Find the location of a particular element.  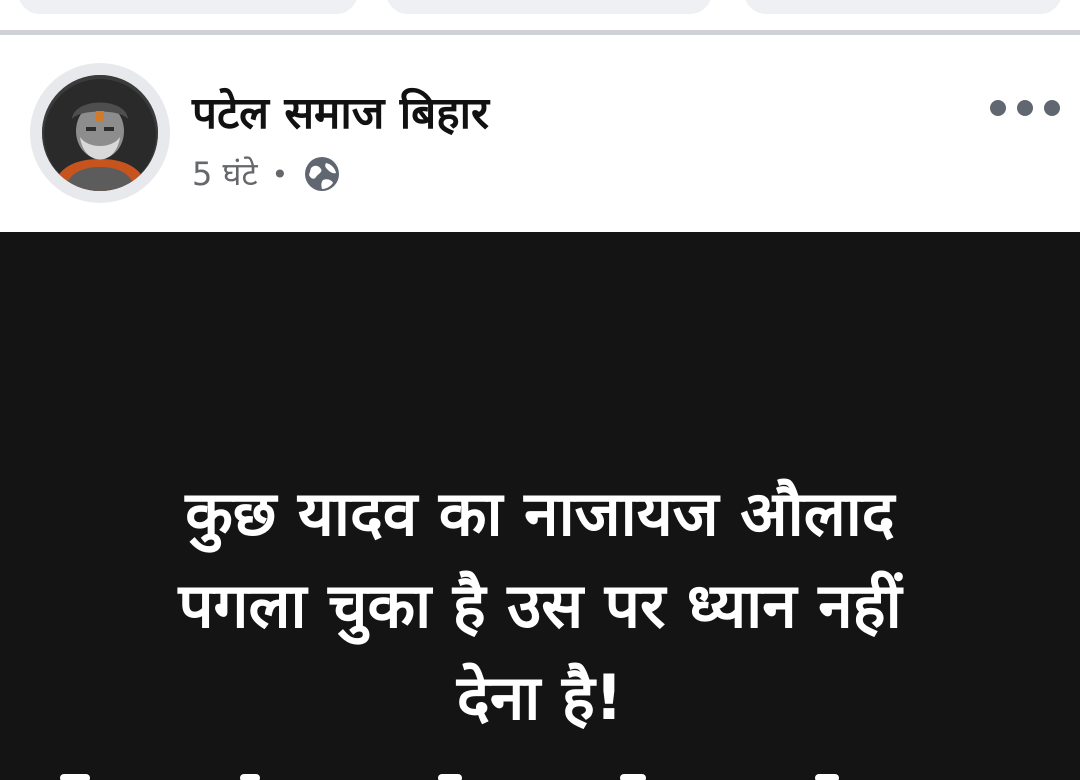

profile-avatar-icon is located at coordinates (100, 133).